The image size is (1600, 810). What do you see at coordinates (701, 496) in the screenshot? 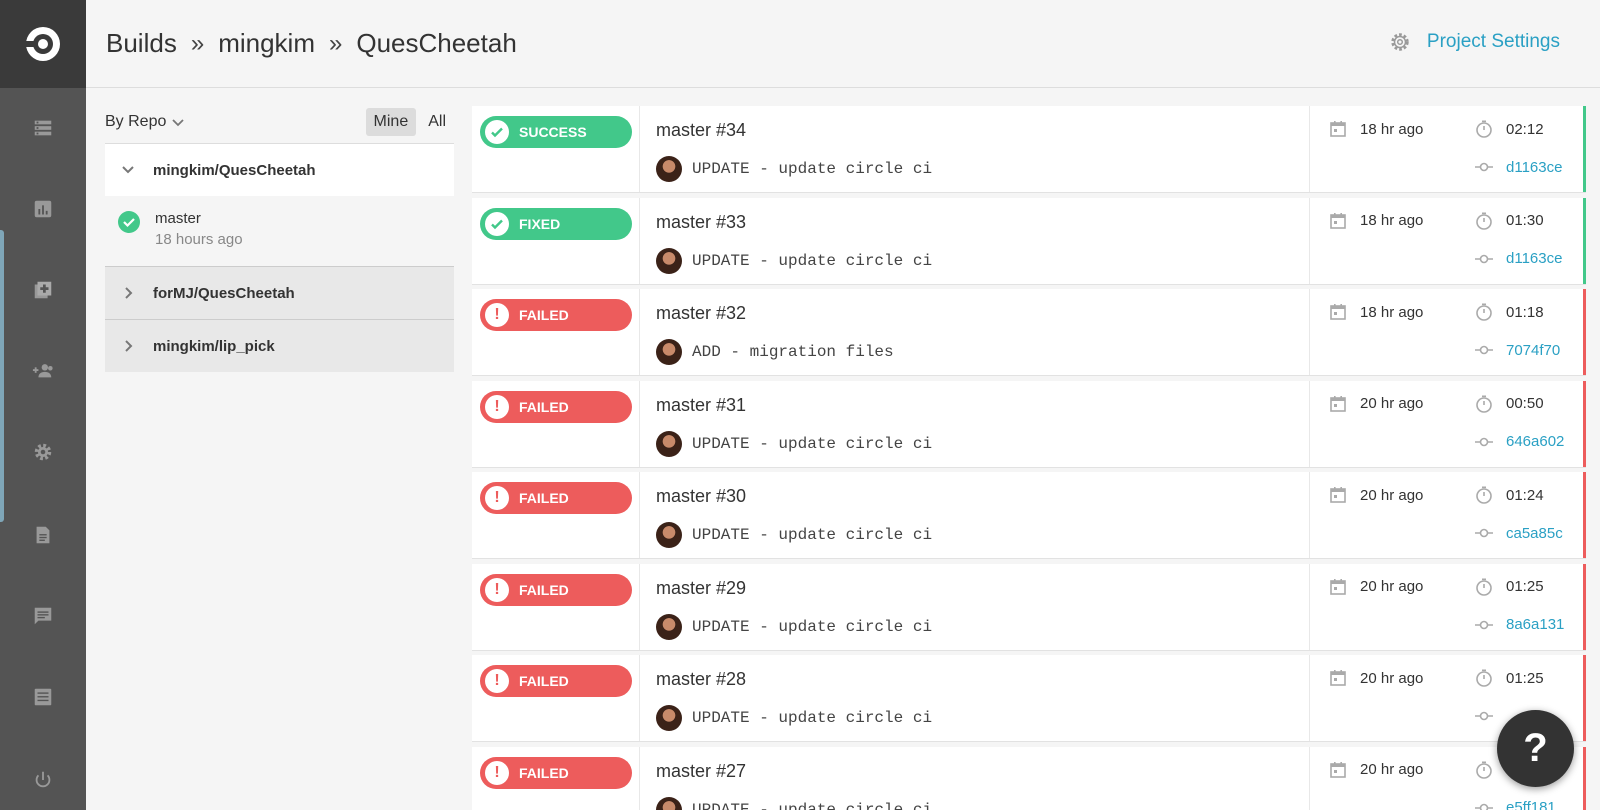
I see `build-title: master #30` at bounding box center [701, 496].